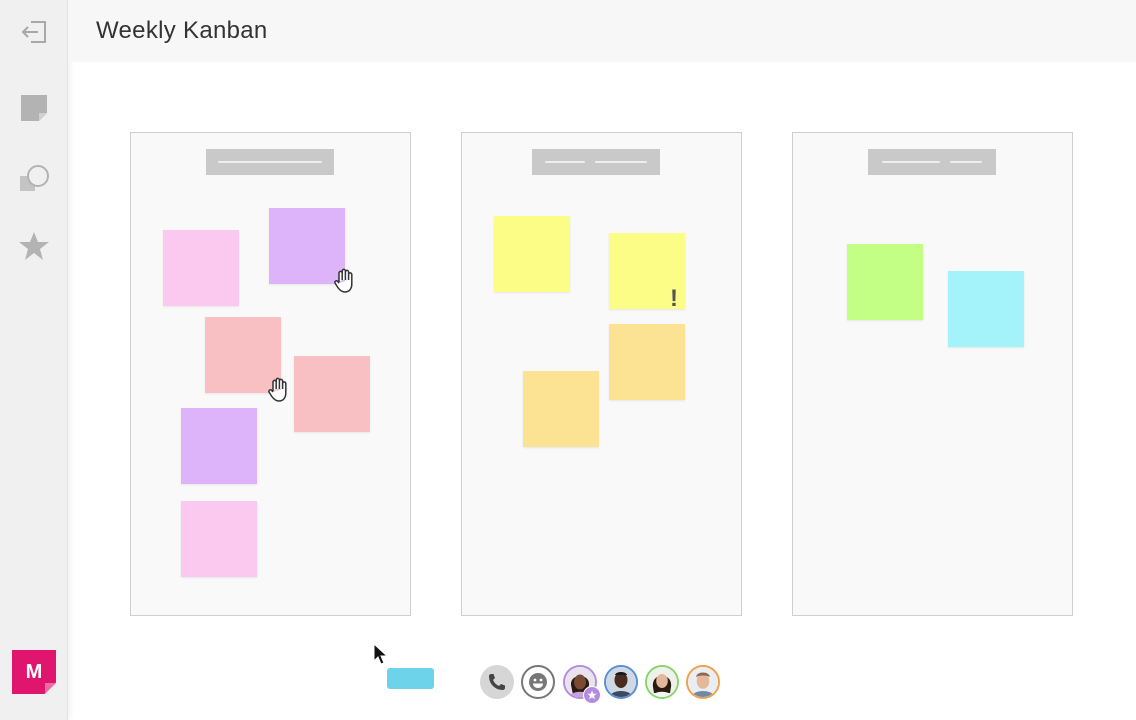  What do you see at coordinates (34, 179) in the screenshot?
I see `shapes-icon` at bounding box center [34, 179].